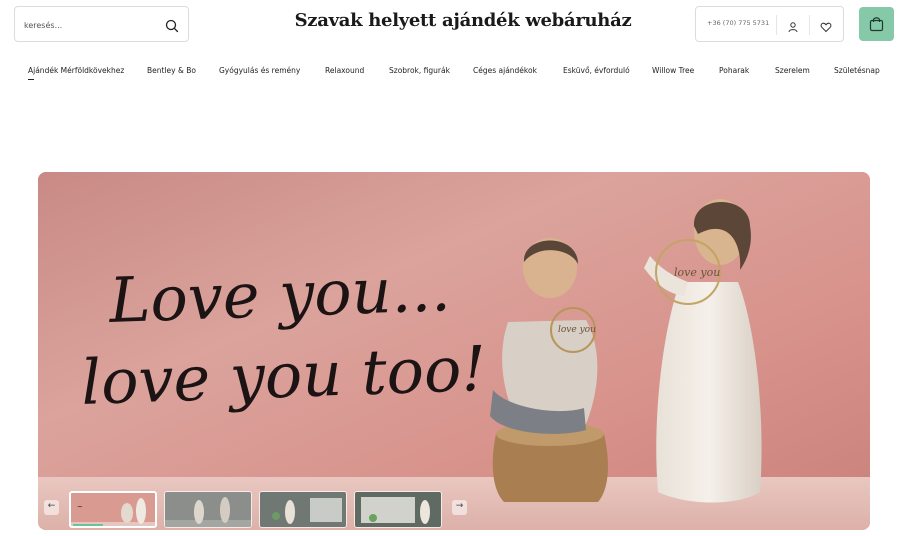 The image size is (902, 536). I want to click on nav-item-szerelem: Szerelem, so click(792, 70).